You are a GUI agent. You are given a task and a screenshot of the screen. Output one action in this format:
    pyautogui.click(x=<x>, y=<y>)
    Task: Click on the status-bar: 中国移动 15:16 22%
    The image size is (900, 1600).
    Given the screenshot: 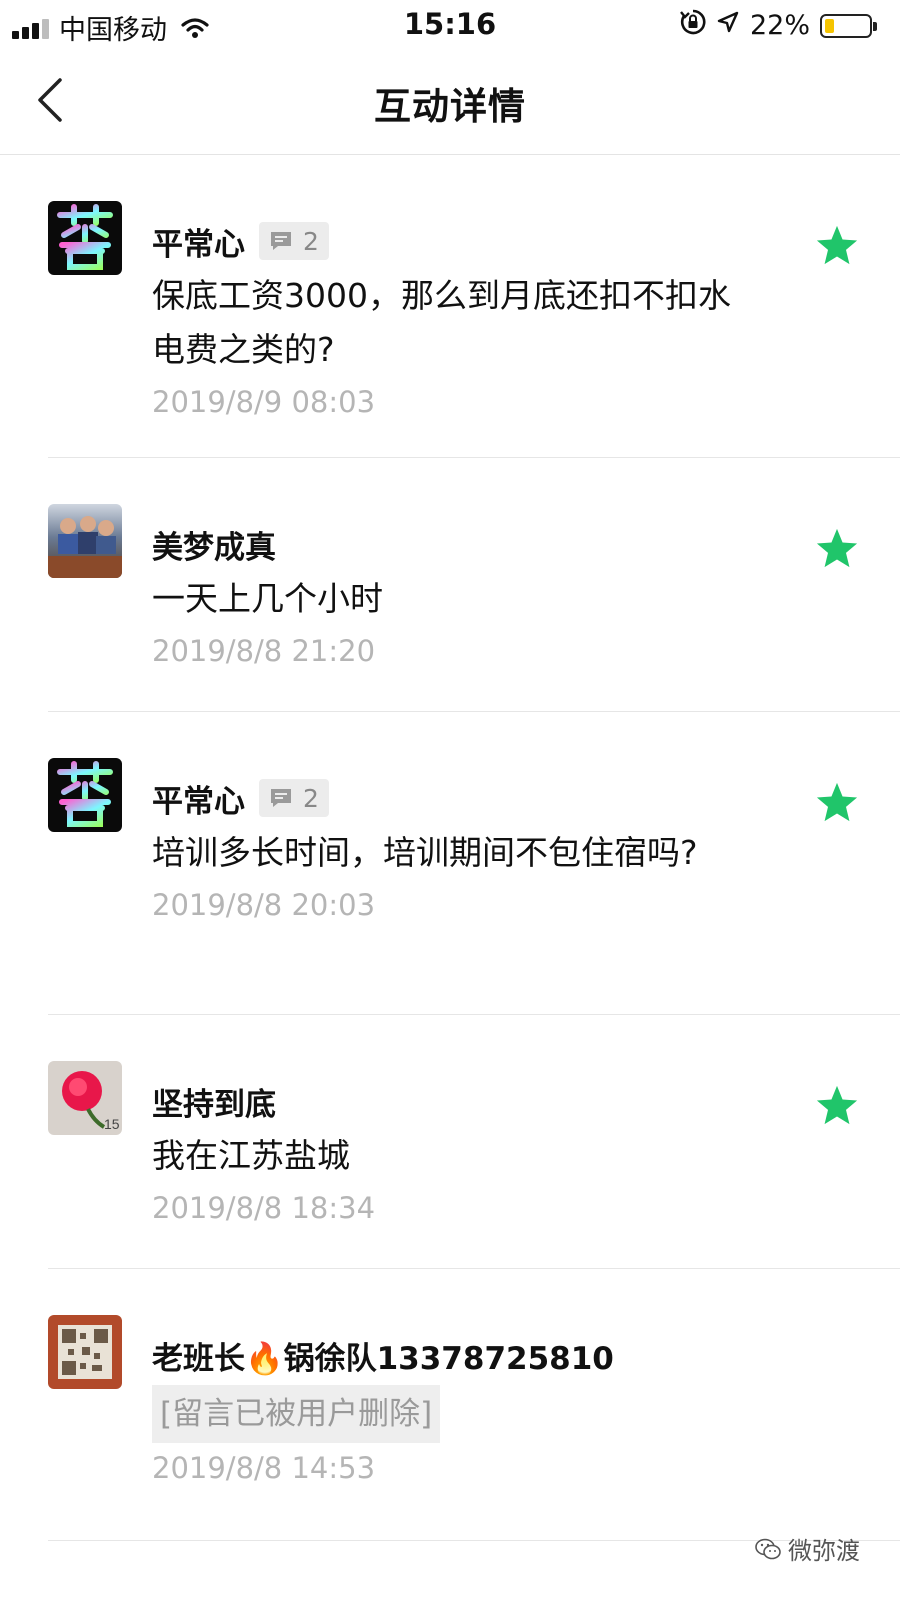 What is the action you would take?
    pyautogui.click(x=450, y=25)
    